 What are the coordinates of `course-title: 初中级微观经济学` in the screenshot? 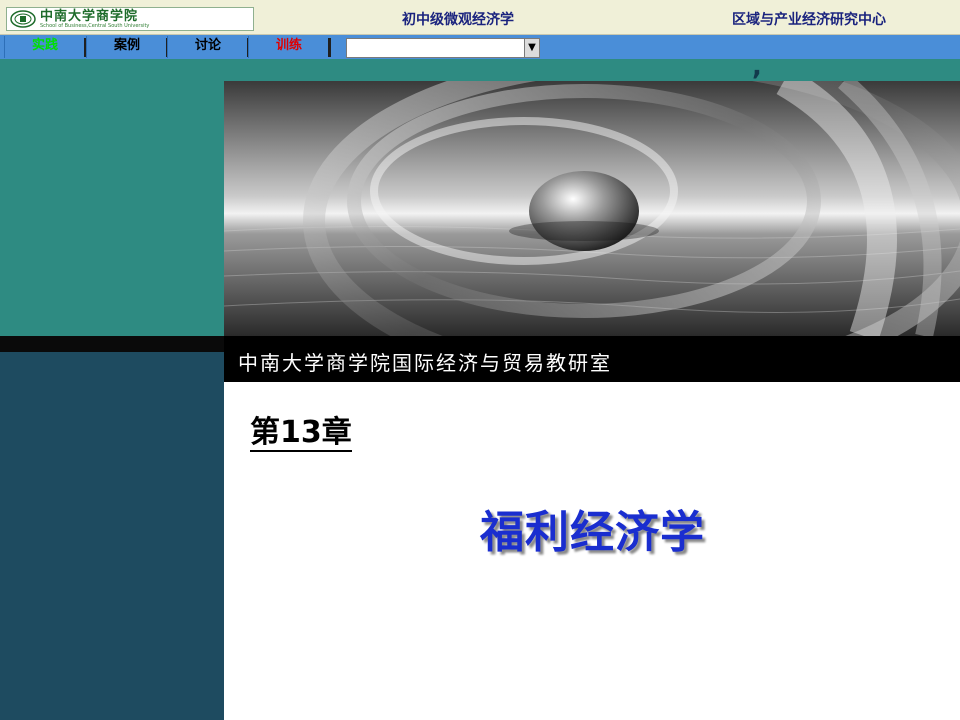 It's located at (458, 20).